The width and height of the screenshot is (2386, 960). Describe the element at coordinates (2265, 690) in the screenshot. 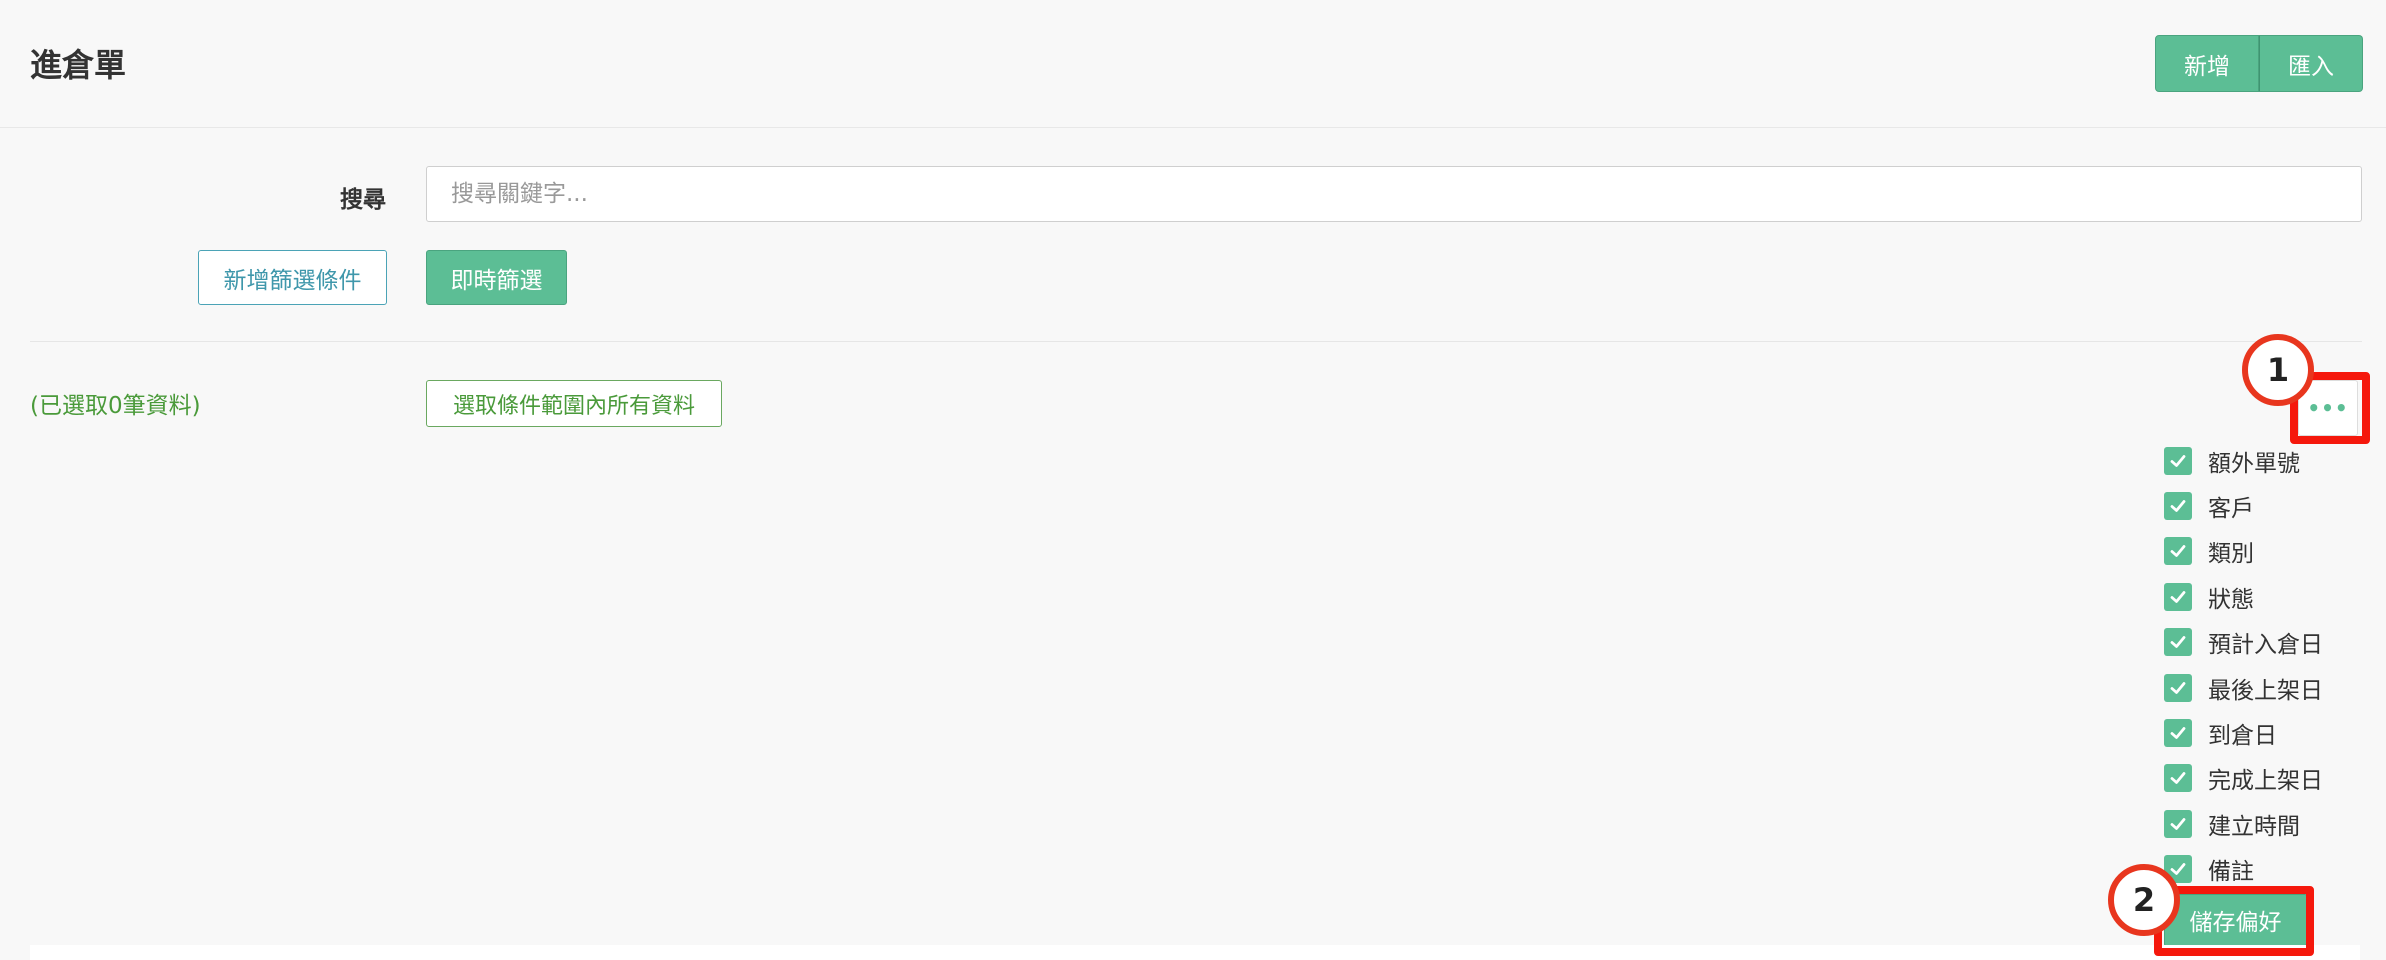

I see `column-option-label: 最後上架日` at that location.